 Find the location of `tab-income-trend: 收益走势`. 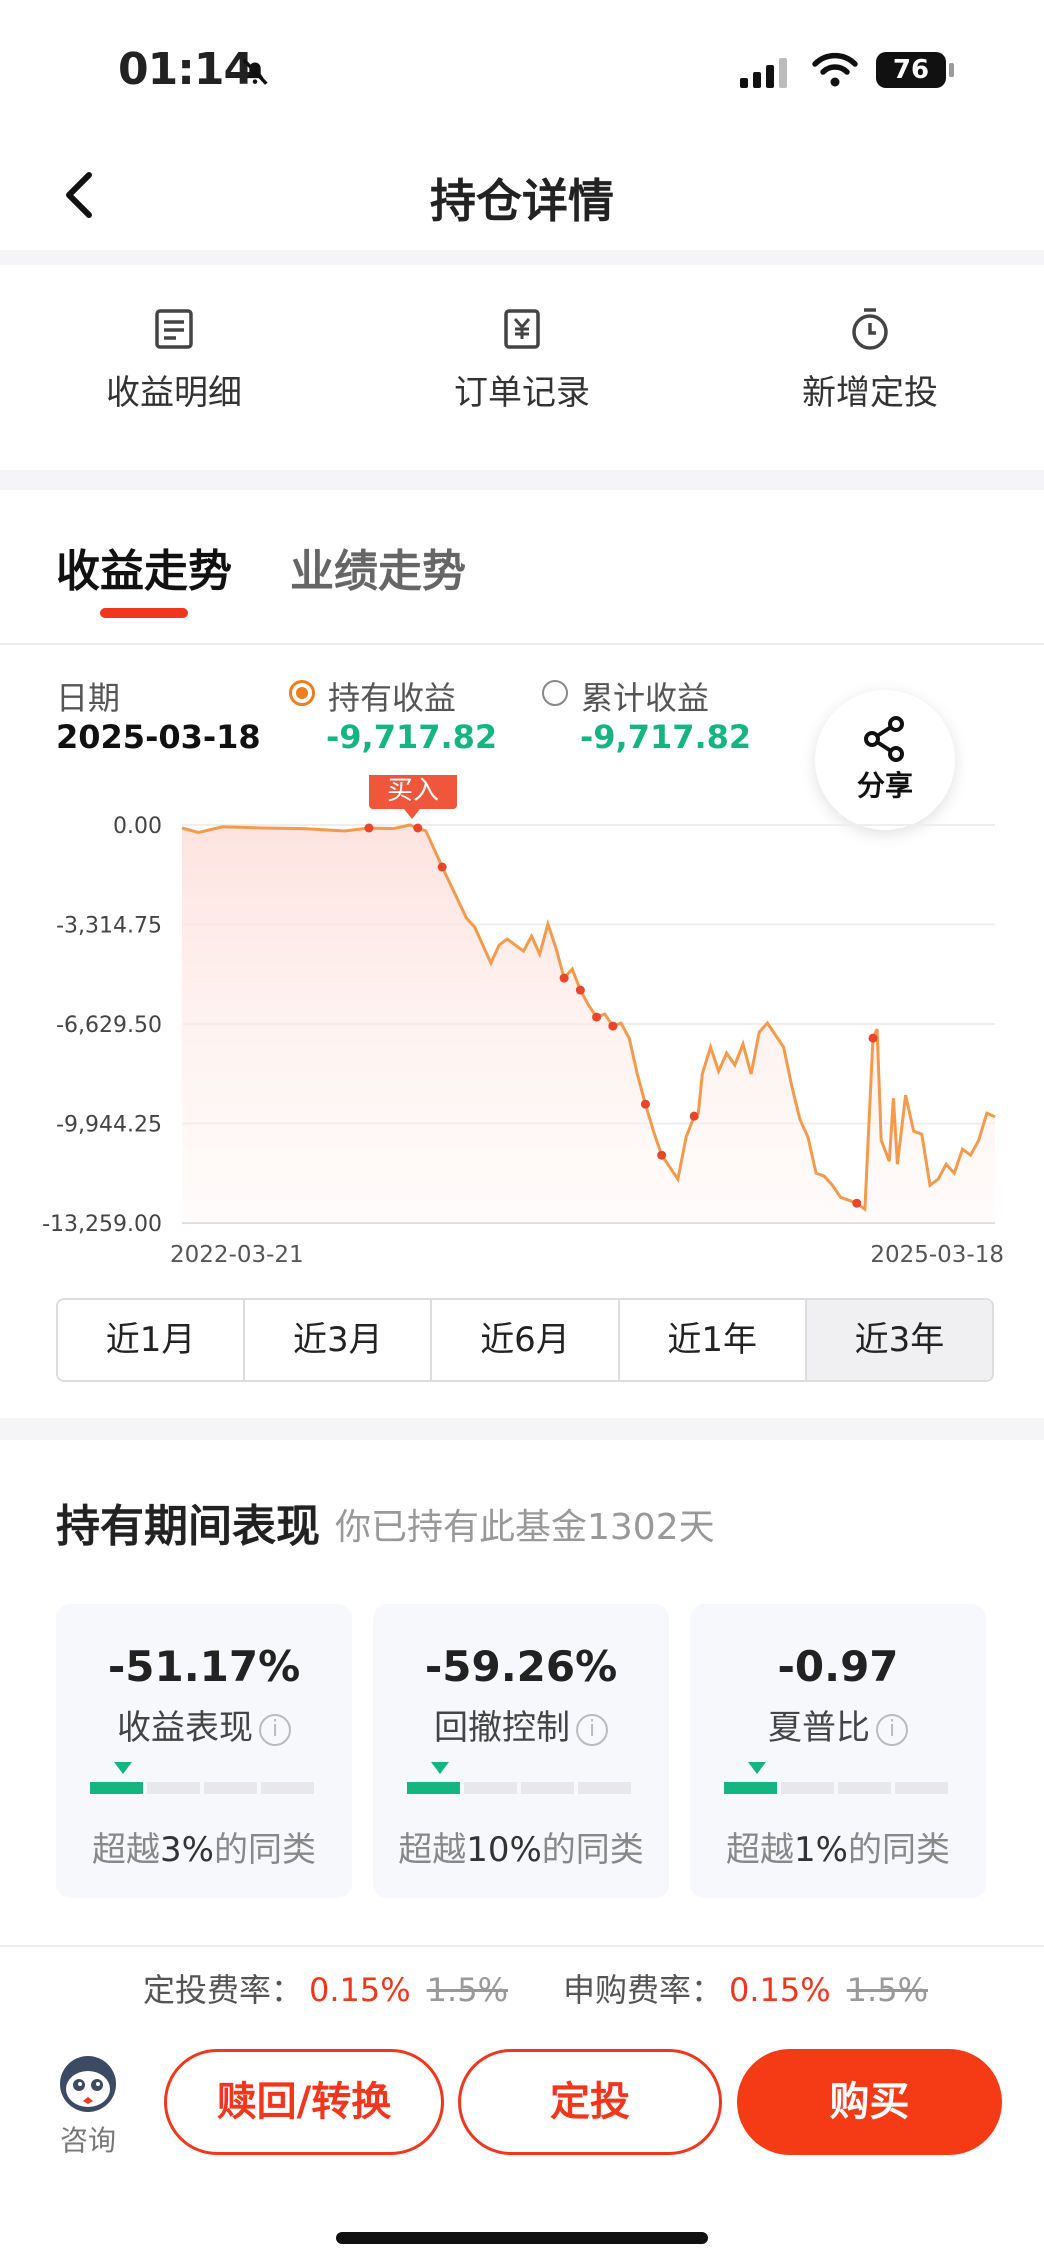

tab-income-trend: 收益走势 is located at coordinates (144, 567).